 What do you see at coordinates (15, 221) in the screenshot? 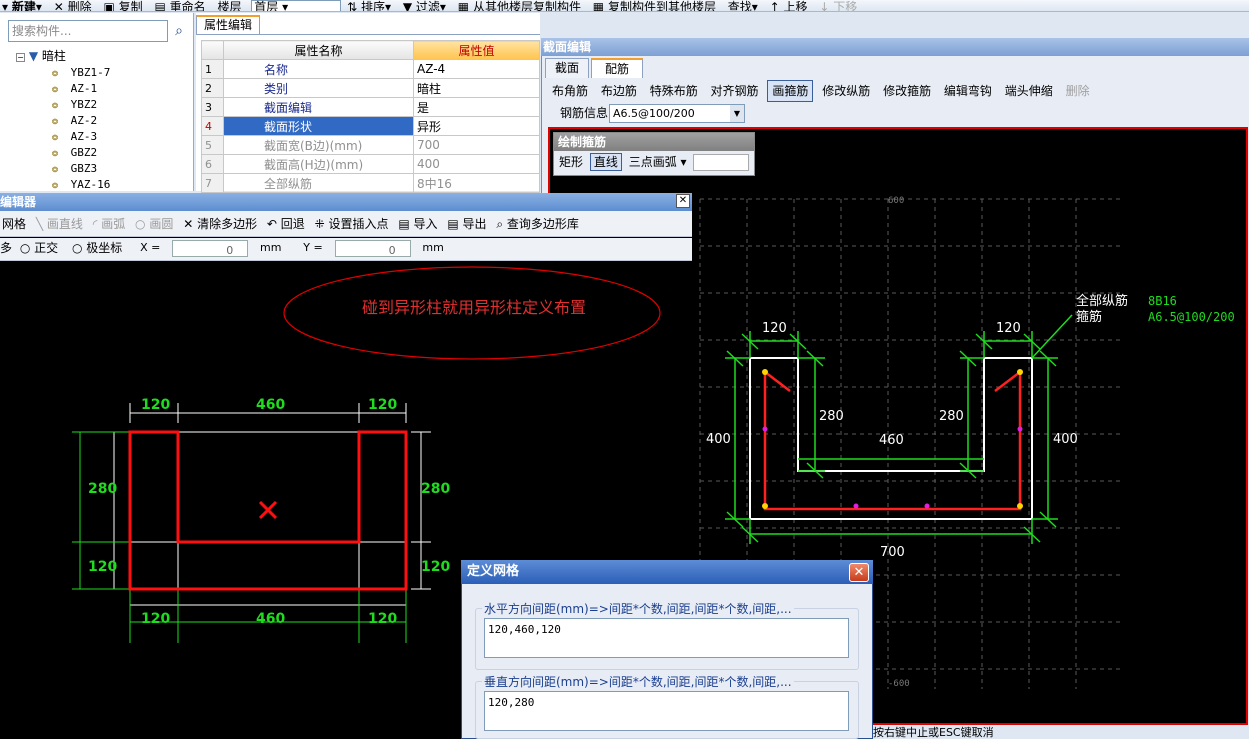
I see `grid-button: 网格` at bounding box center [15, 221].